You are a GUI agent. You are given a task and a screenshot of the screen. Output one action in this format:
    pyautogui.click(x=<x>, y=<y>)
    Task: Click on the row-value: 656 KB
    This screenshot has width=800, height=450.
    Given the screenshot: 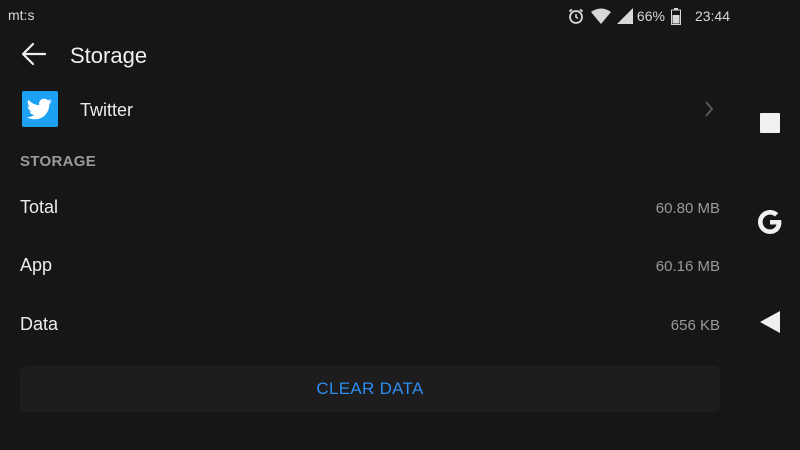 What is the action you would take?
    pyautogui.click(x=695, y=325)
    